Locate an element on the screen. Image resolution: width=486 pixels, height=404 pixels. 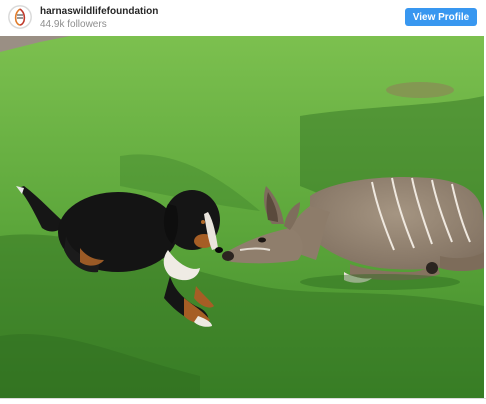
account-name: harnaswildlifefoundation is located at coordinates (99, 12).